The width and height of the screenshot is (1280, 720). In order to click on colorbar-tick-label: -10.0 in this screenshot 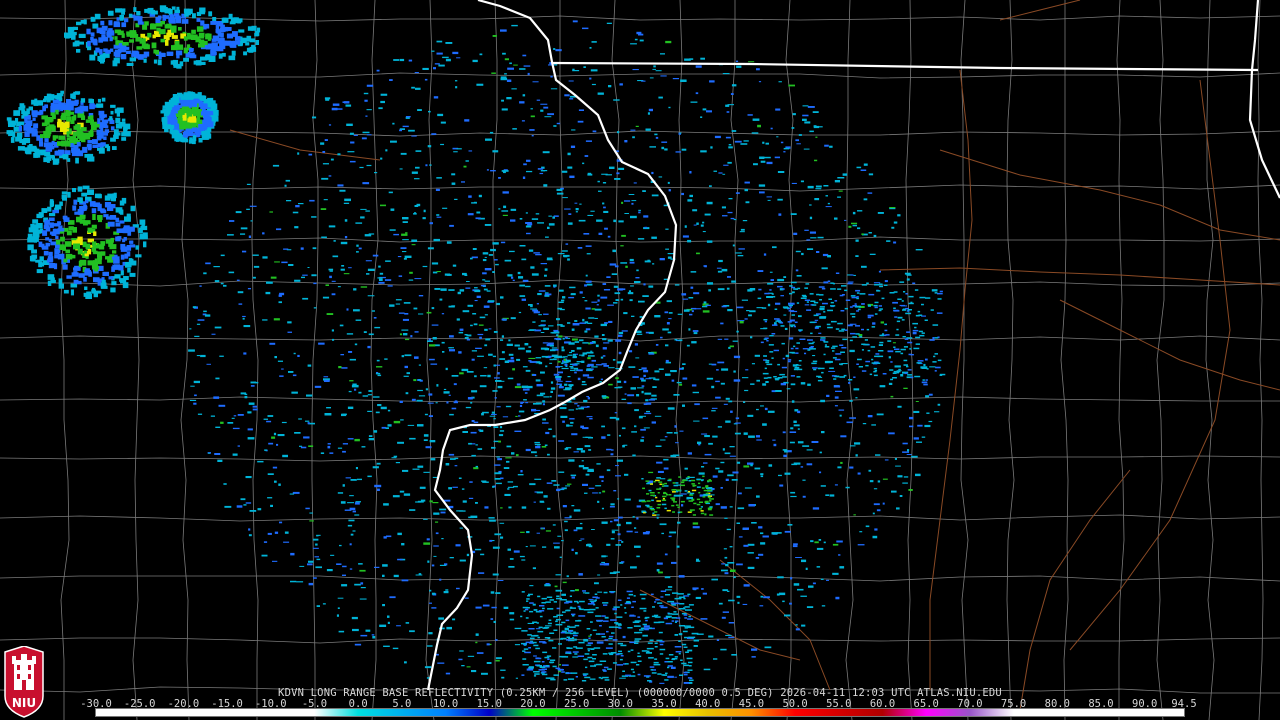, I will do `click(270, 704)`.